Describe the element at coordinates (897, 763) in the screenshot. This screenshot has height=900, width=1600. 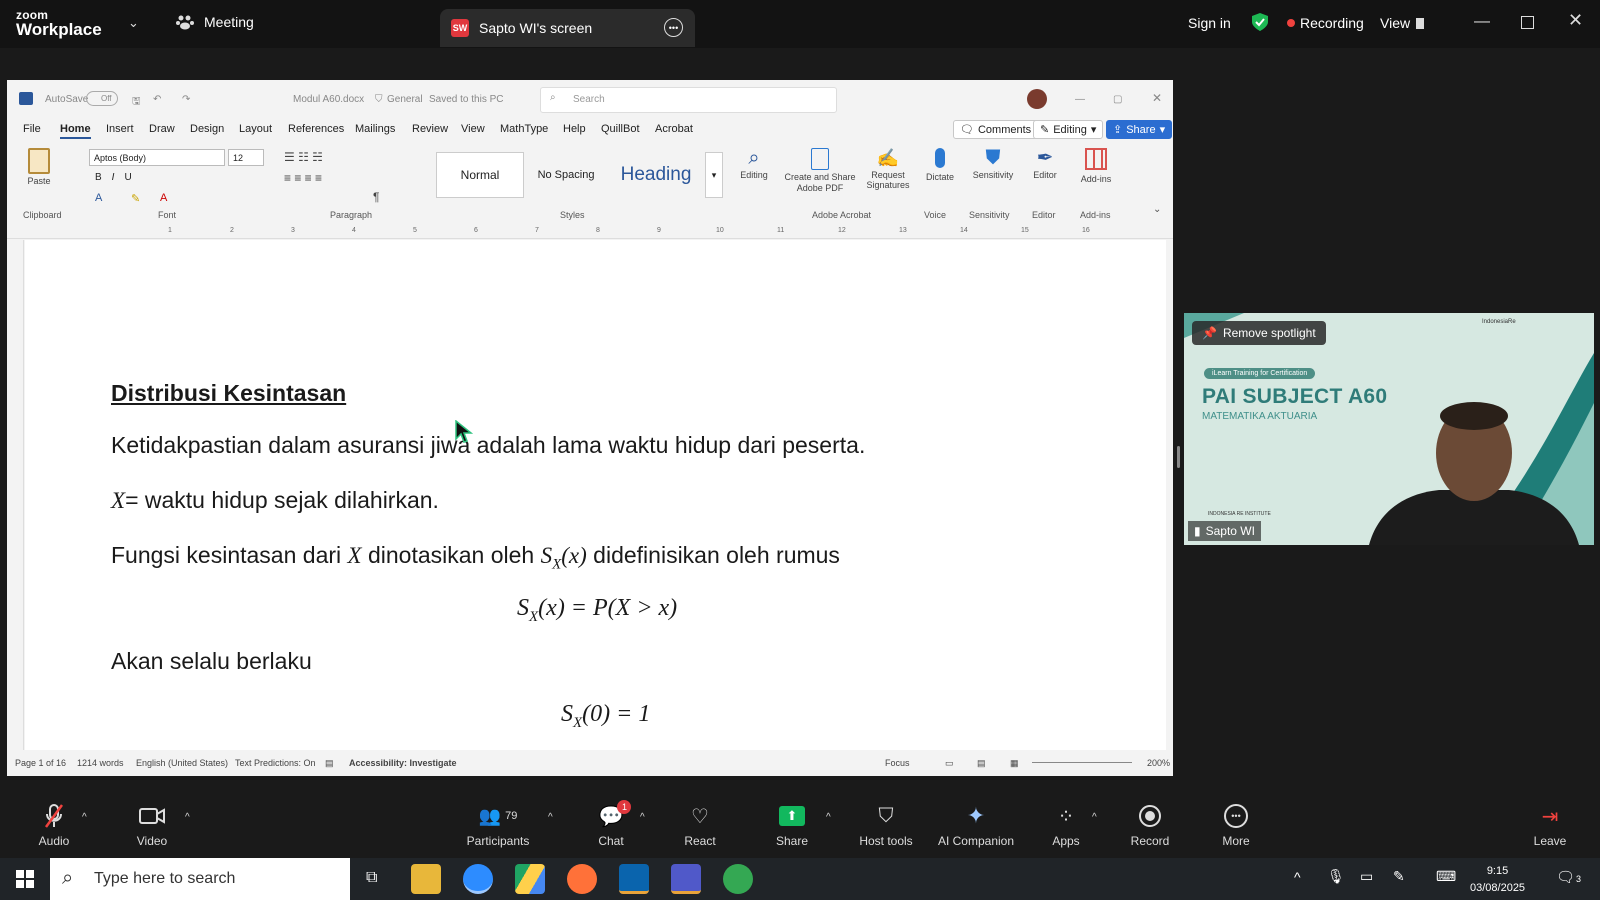
I see `focus-mode: Focus` at that location.